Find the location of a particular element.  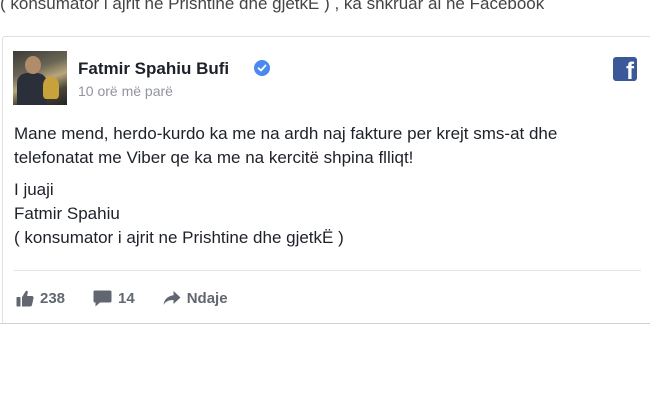

share-icon is located at coordinates (172, 298).